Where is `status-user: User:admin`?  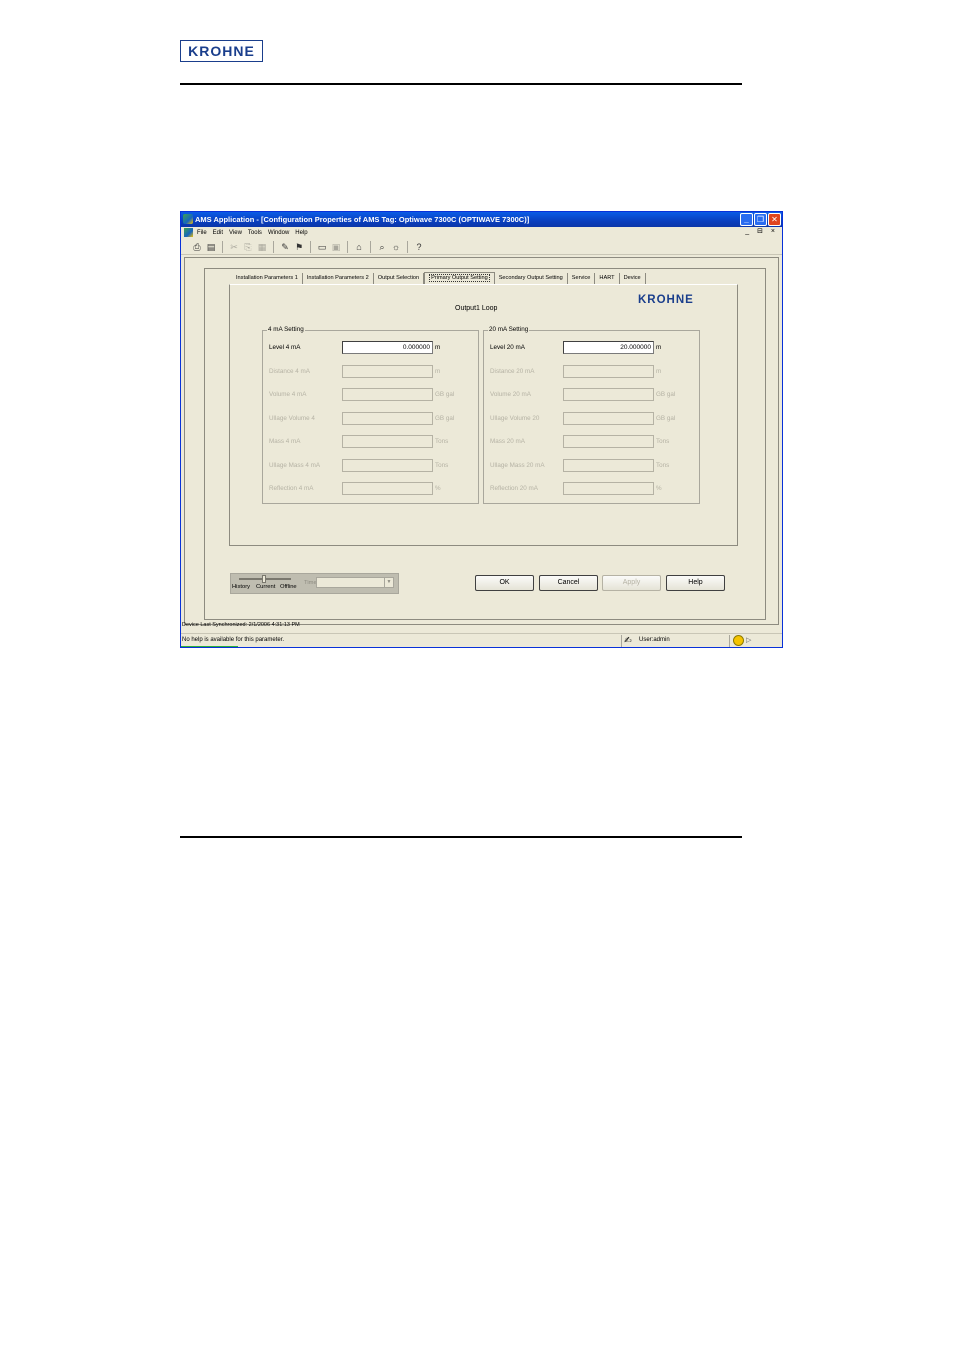
status-user: User:admin is located at coordinates (654, 640).